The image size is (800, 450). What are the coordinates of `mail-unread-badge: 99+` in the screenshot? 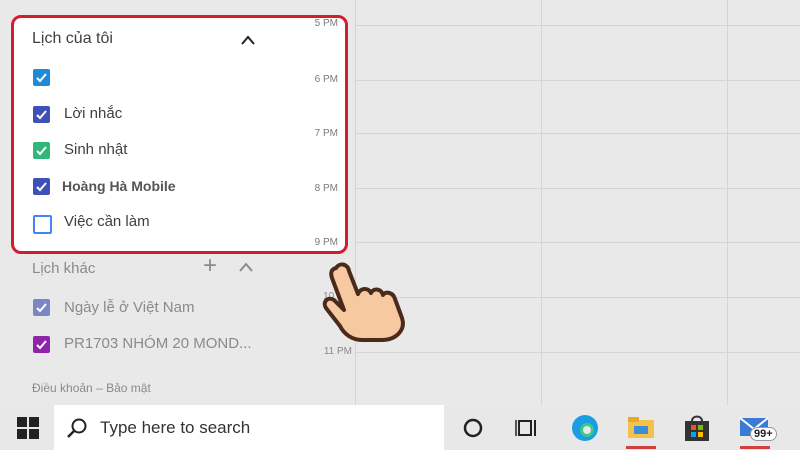 It's located at (763, 434).